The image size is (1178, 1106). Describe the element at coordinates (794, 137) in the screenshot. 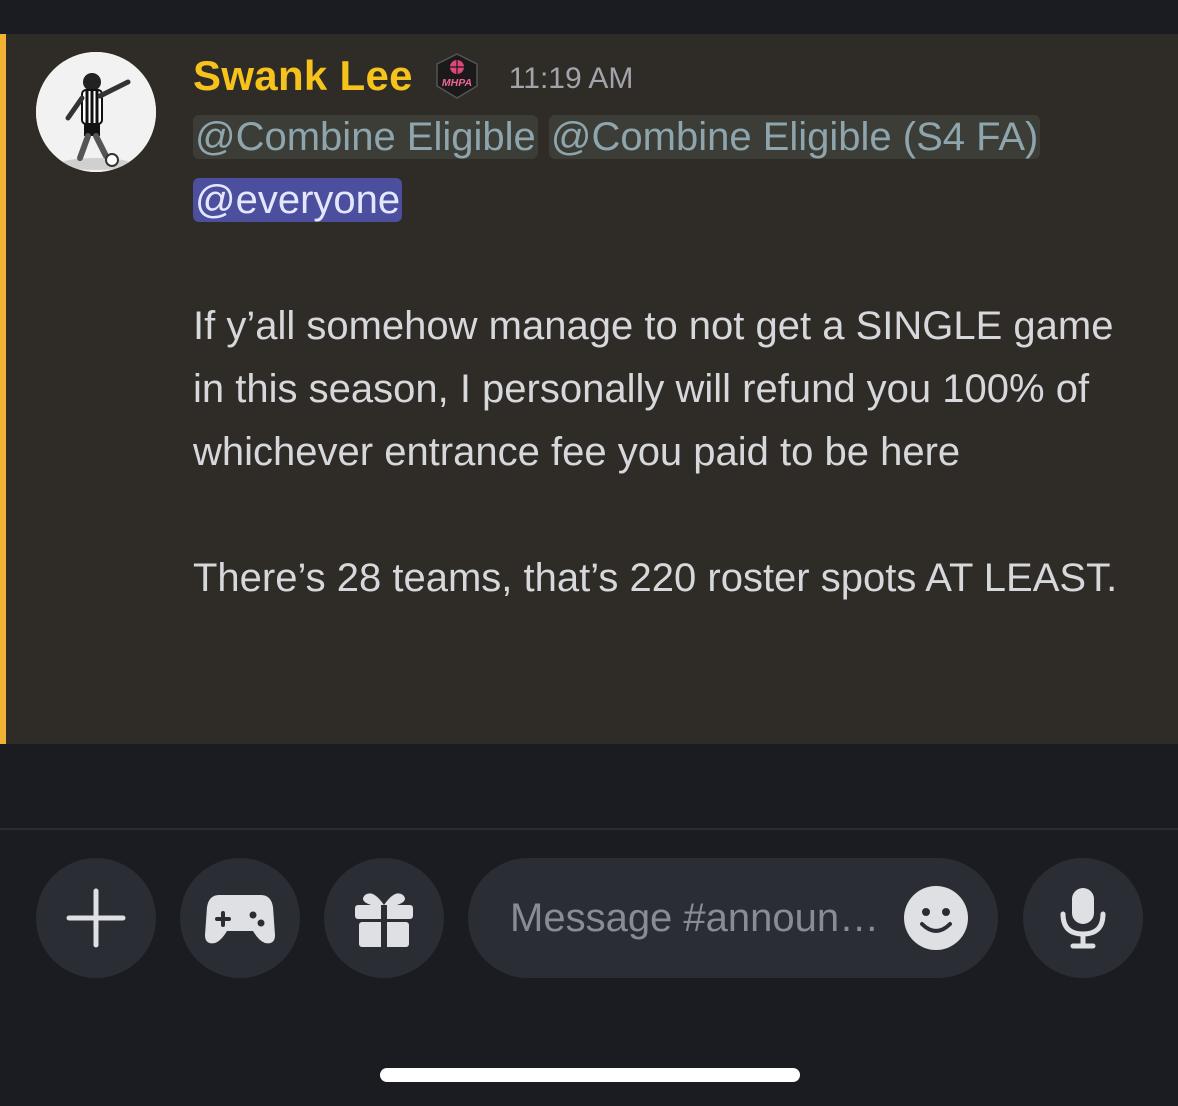

I see `role-mention: @Combine Eligible (S4 FA)` at that location.